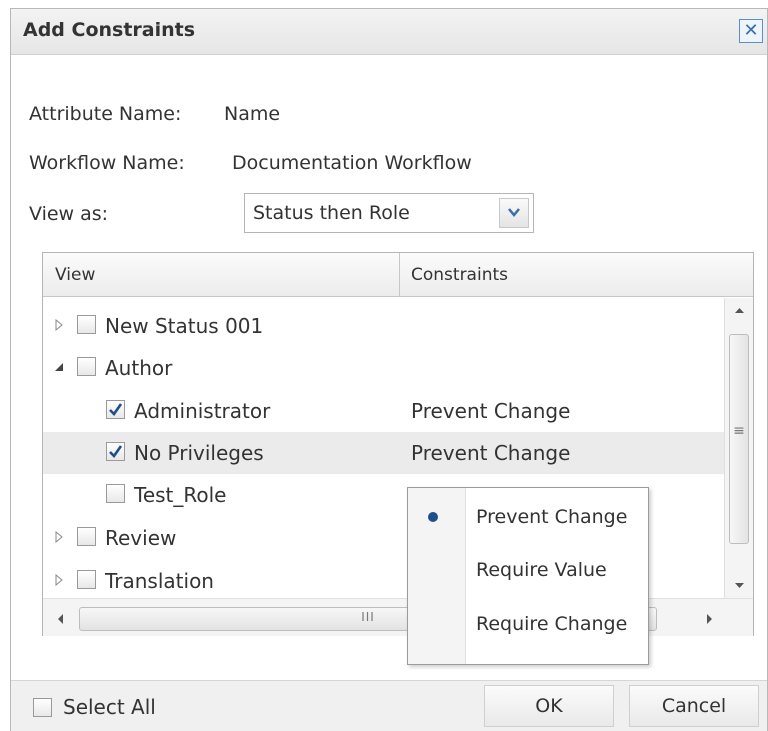 Image resolution: width=768 pixels, height=731 pixels. I want to click on chevron-down-icon, so click(514, 212).